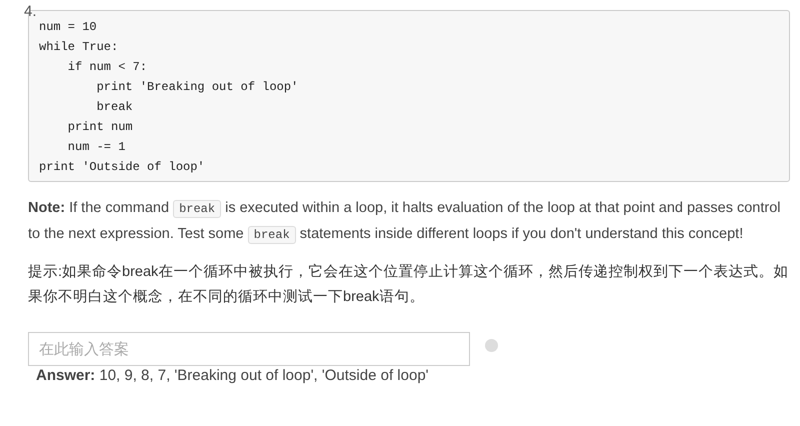 The image size is (800, 426). I want to click on note-paragraph: Note: If the command break is executed within a loop, it halts evaluation of the loop at that point and passes control to the next expression. Test some break statements inside different loops if you don't understand this concept!, so click(405, 222).